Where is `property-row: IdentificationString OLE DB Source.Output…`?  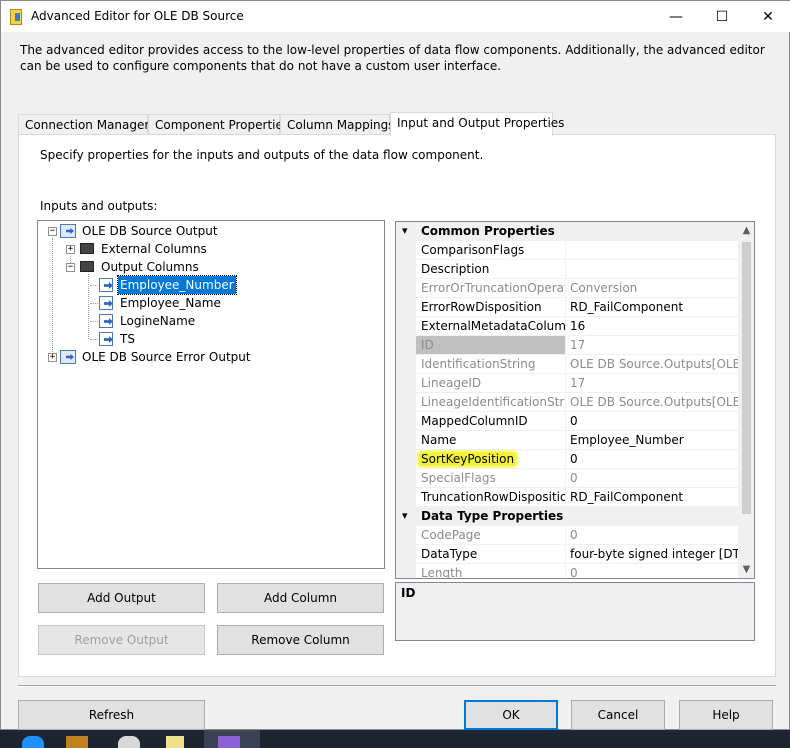
property-row: IdentificationString OLE DB Source.Output… is located at coordinates (567, 364).